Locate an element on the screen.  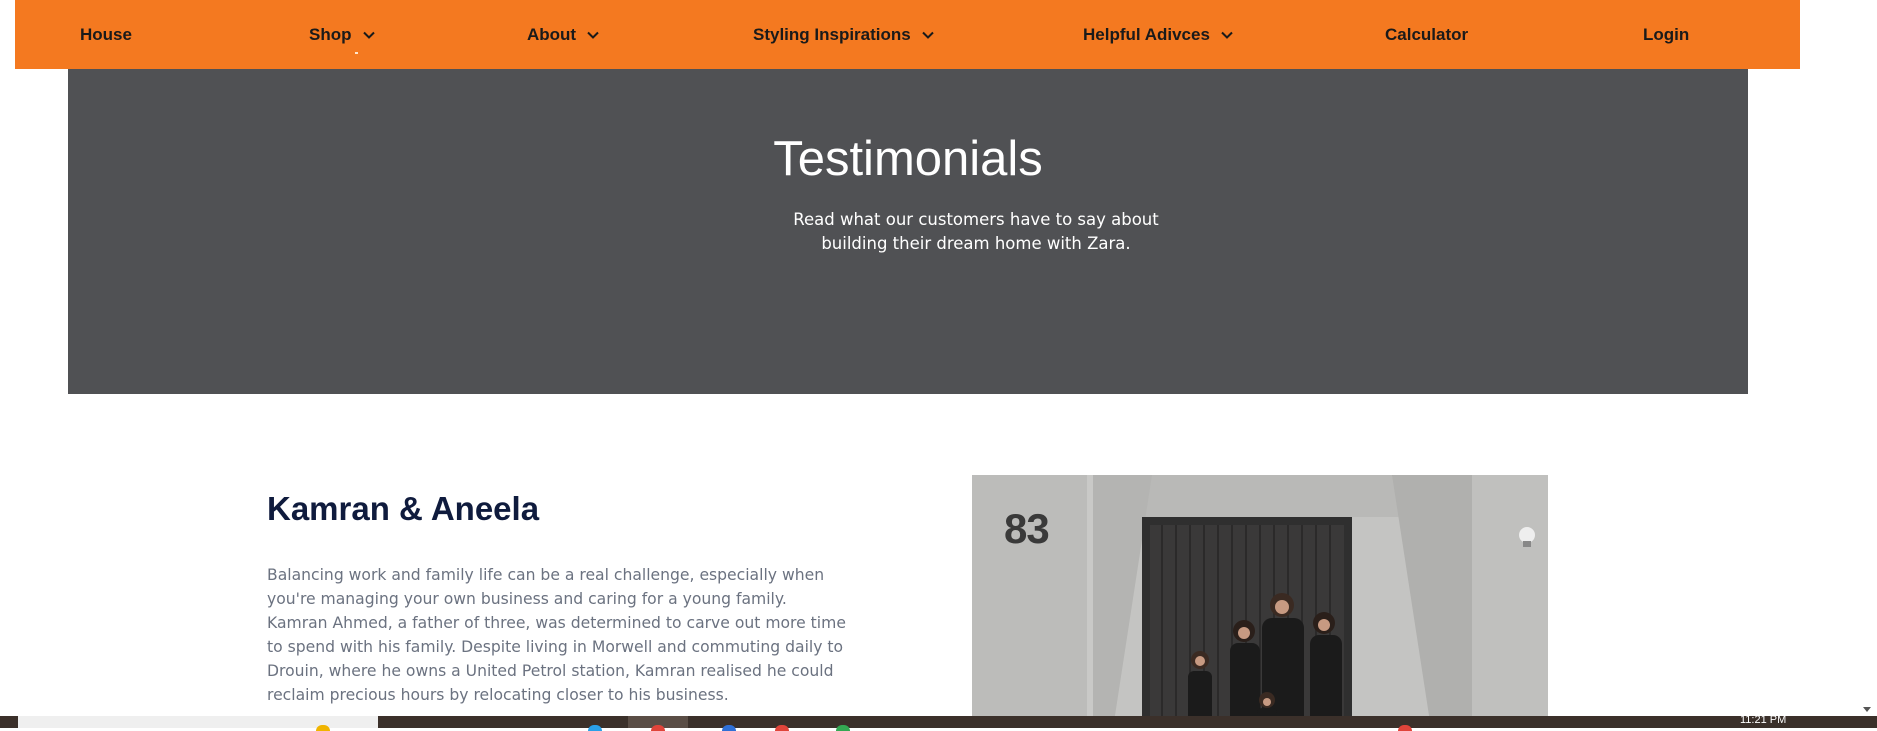
active-indicator is located at coordinates (356, 53).